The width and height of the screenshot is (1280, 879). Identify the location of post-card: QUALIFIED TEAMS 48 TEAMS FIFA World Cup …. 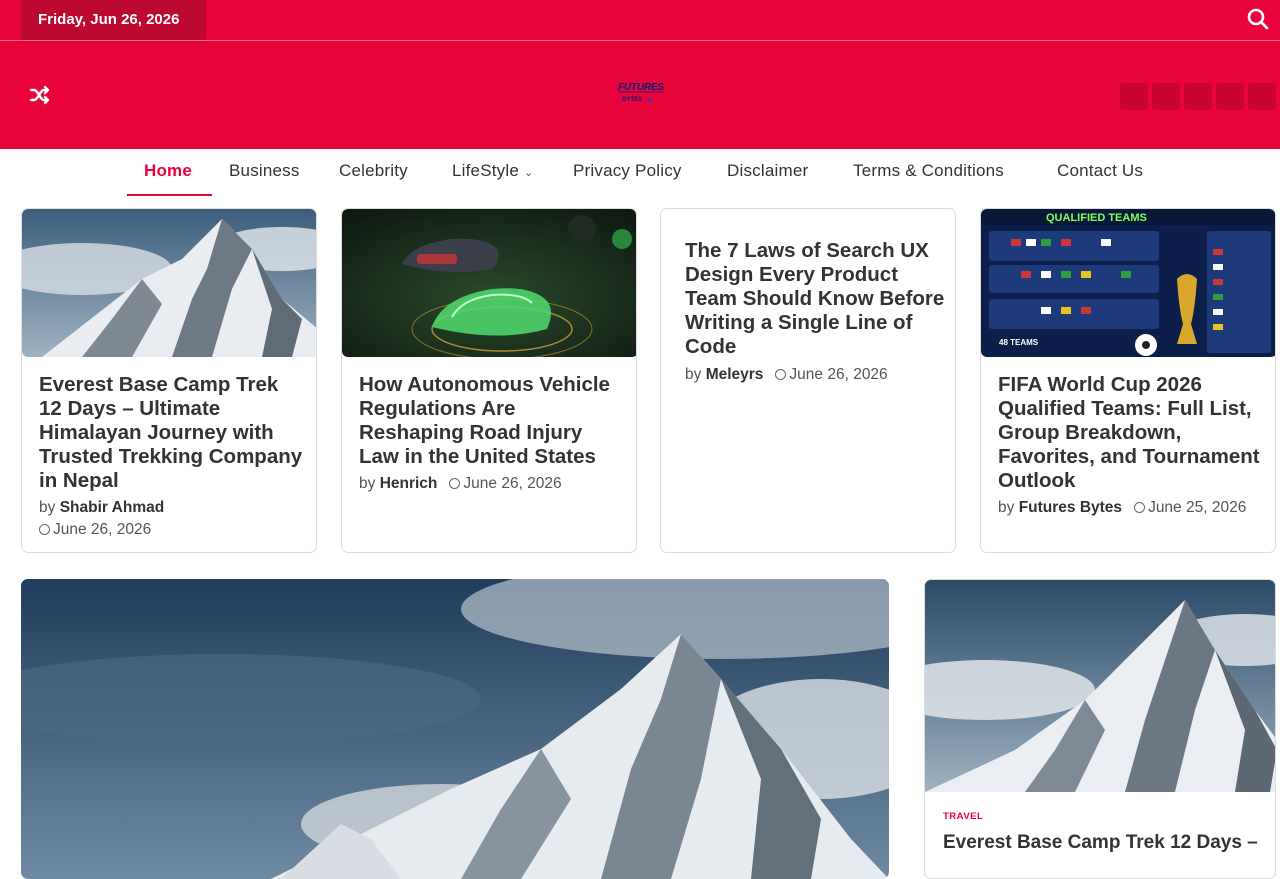
(1128, 380).